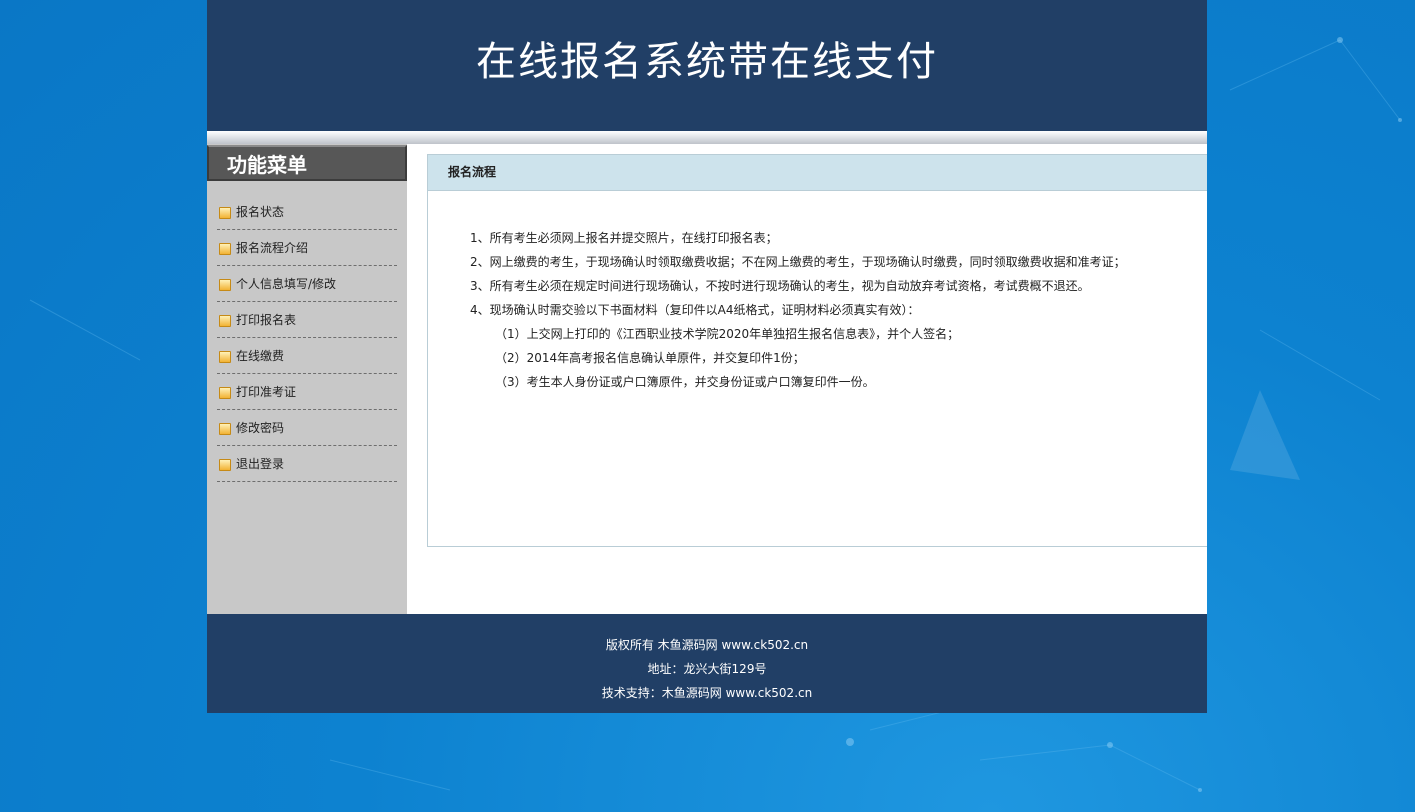 The width and height of the screenshot is (1415, 812). I want to click on menu-title: 功能菜单, so click(307, 163).